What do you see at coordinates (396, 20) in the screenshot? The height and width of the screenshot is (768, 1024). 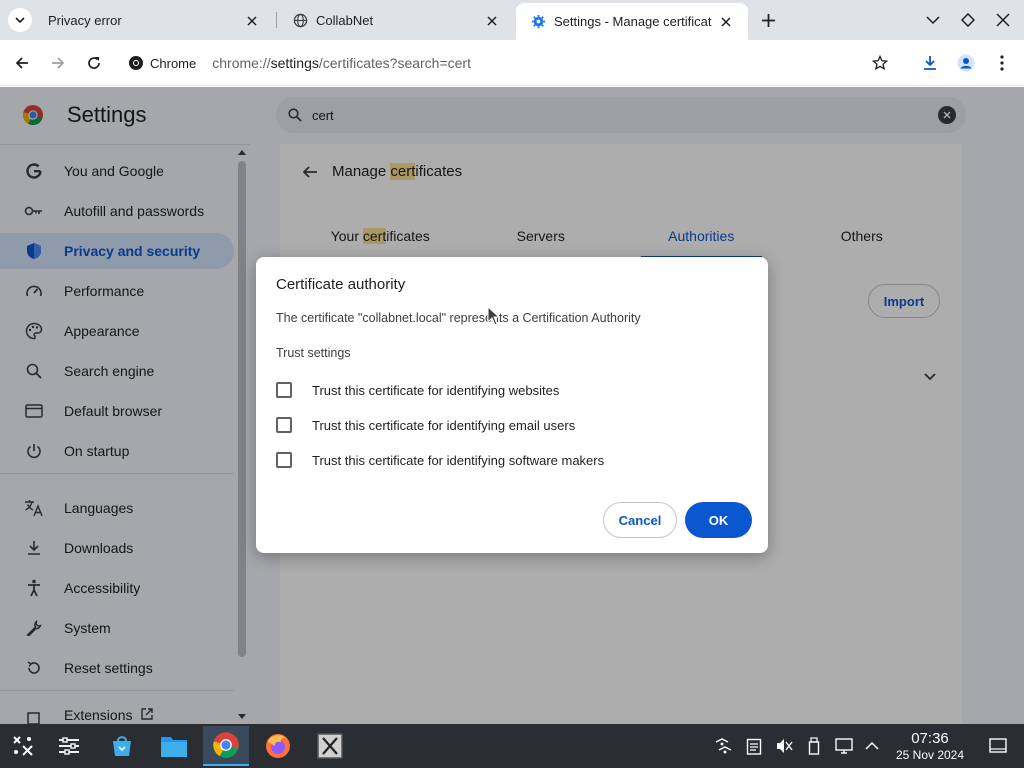 I see `tab-collabnet: CollabNet` at bounding box center [396, 20].